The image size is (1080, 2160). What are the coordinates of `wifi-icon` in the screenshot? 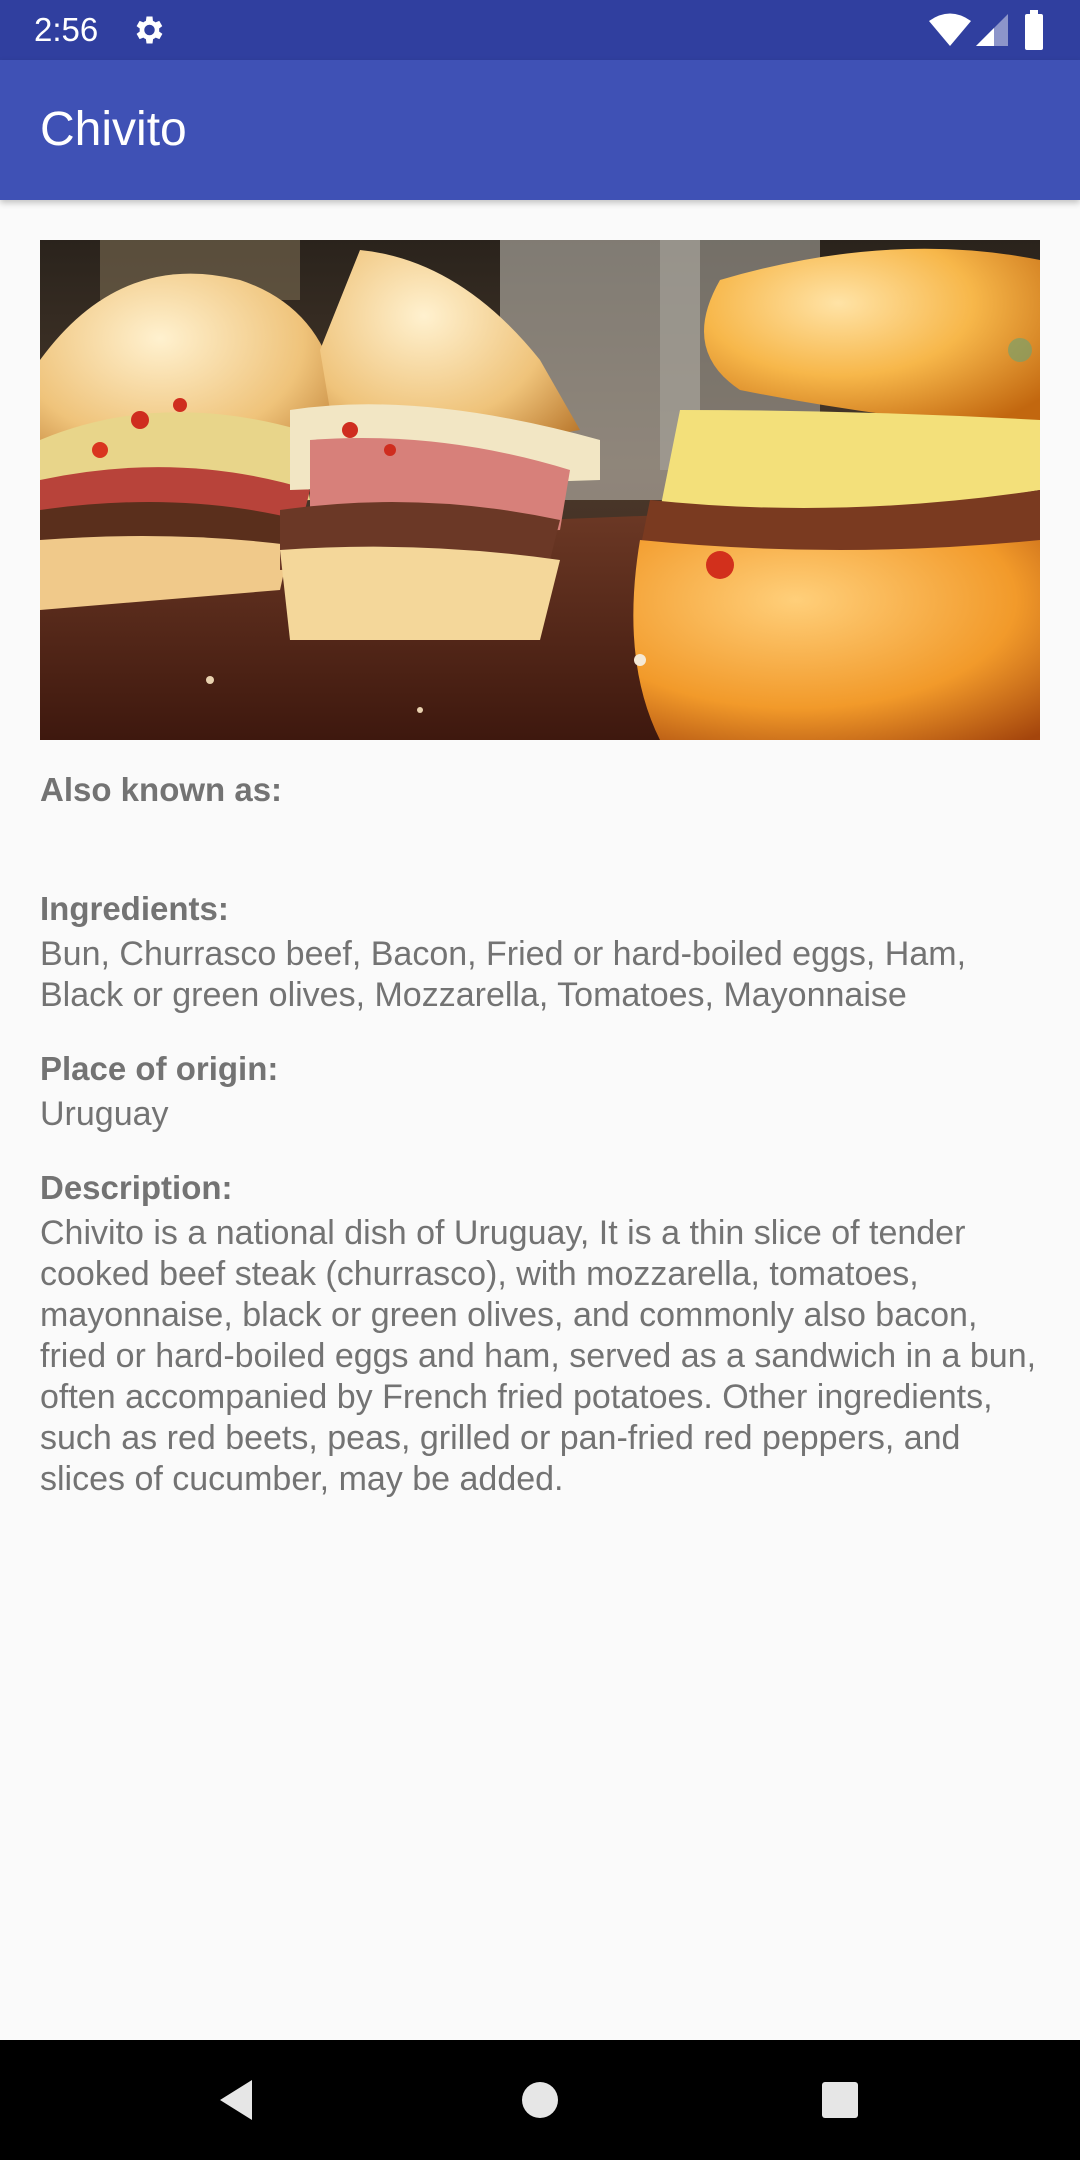 It's located at (950, 29).